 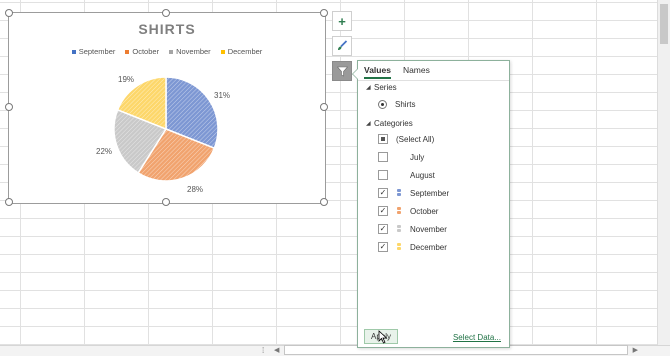 What do you see at coordinates (664, 24) in the screenshot?
I see `vertical-scroll-thumb` at bounding box center [664, 24].